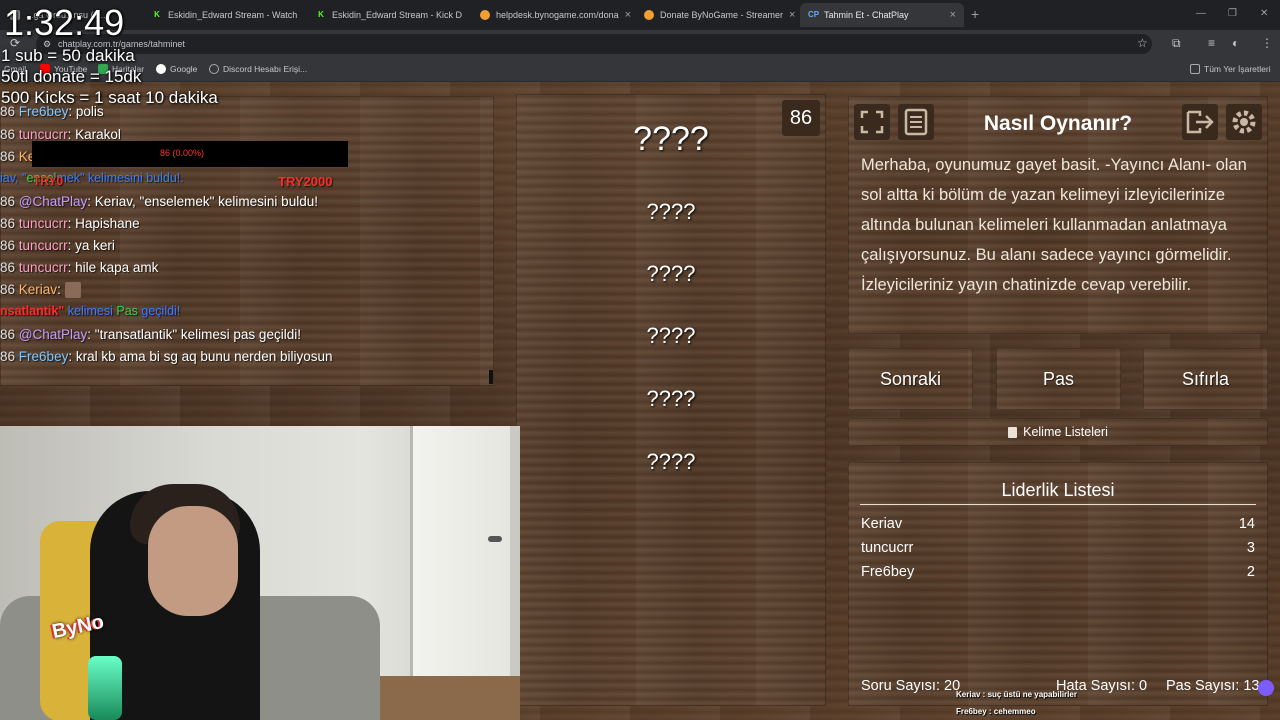  What do you see at coordinates (1058, 572) in the screenshot?
I see `leaderboard-row: Fre6bey 2` at bounding box center [1058, 572].